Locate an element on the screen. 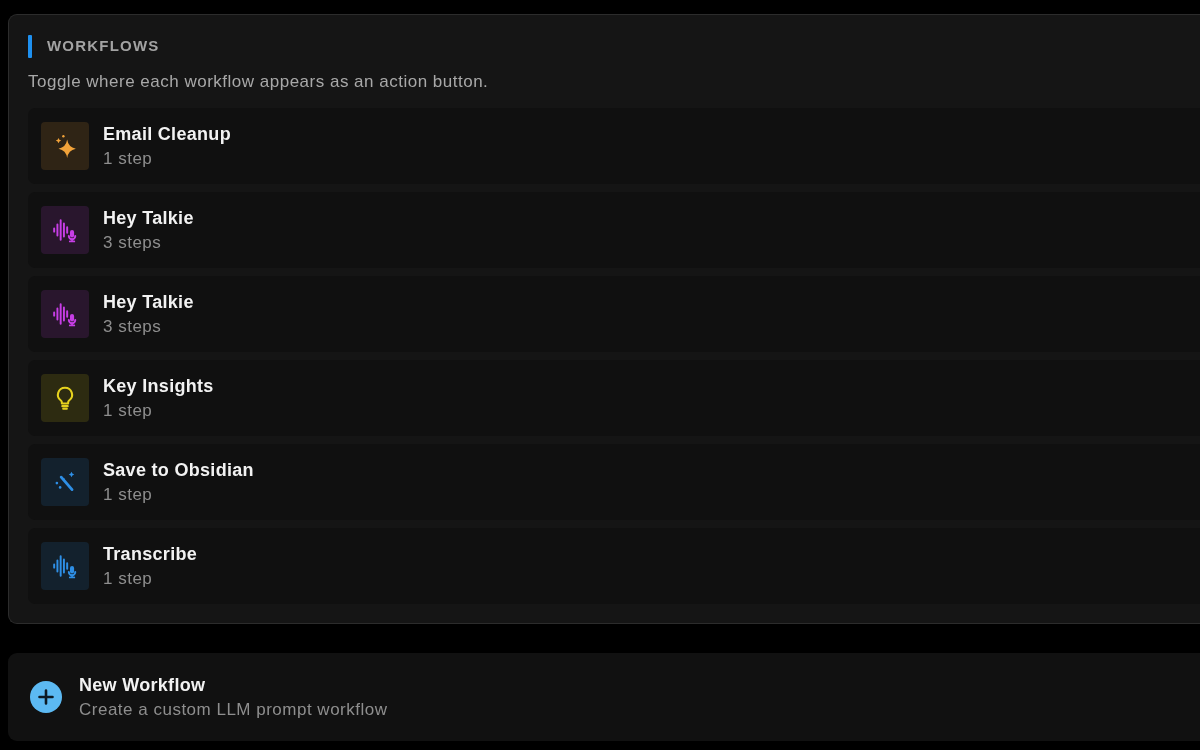 This screenshot has height=750, width=1200. new-workflow-card: New Workflow Create a custom LLM prompt workflow is located at coordinates (604, 697).